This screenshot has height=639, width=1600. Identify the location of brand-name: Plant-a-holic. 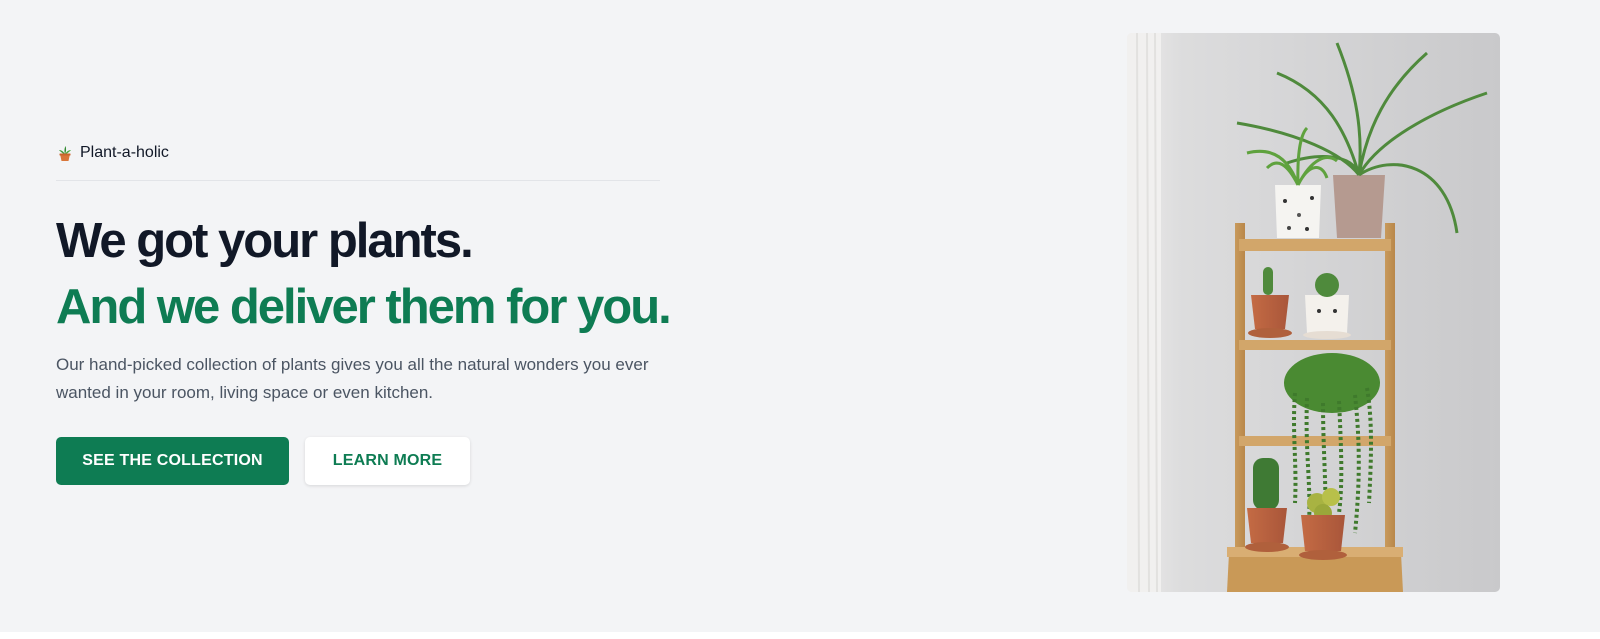
(124, 152).